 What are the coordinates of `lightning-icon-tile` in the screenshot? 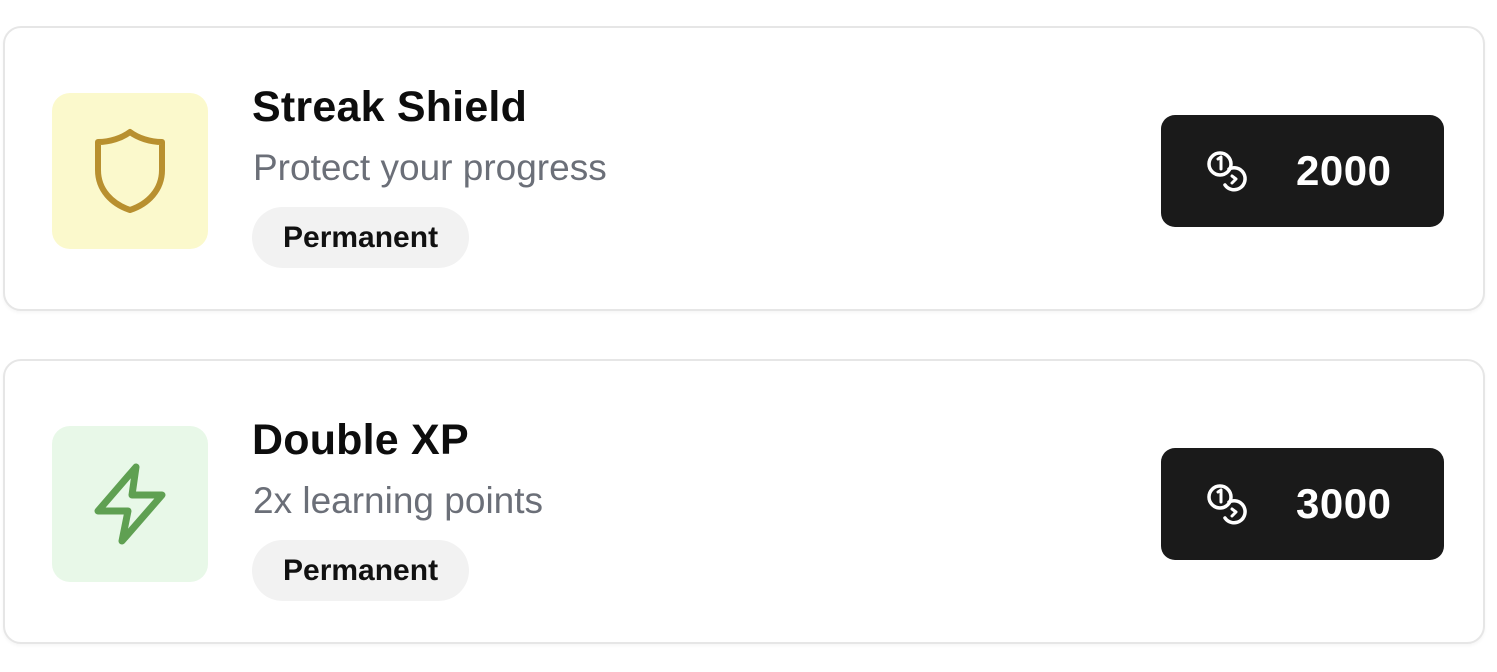 It's located at (130, 504).